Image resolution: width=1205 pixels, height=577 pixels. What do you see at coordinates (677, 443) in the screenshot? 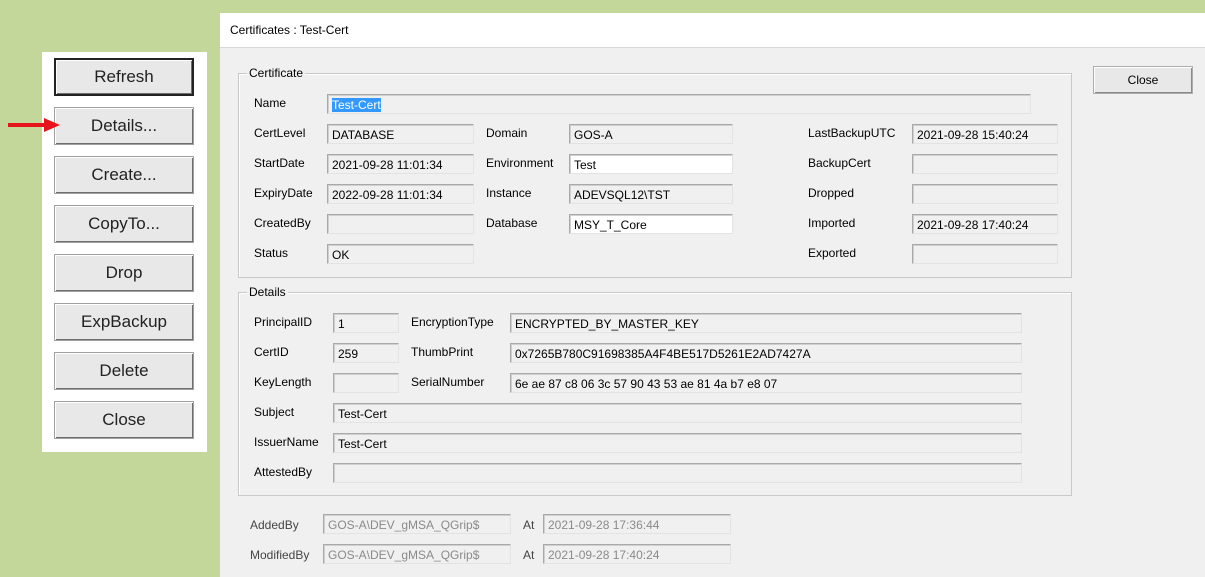
I see `issuer-field: Test-Cert` at bounding box center [677, 443].